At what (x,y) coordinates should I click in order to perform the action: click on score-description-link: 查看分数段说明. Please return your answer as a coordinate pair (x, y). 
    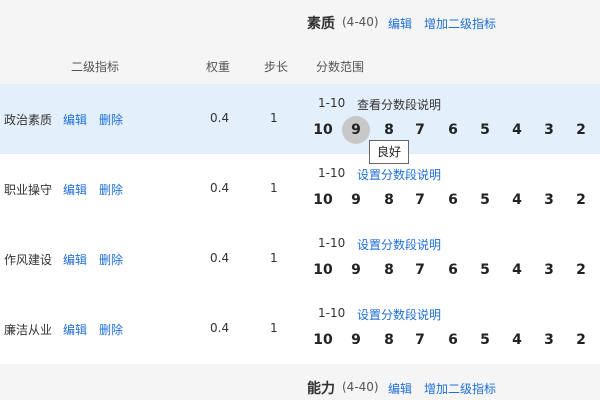
    Looking at the image, I should click on (399, 104).